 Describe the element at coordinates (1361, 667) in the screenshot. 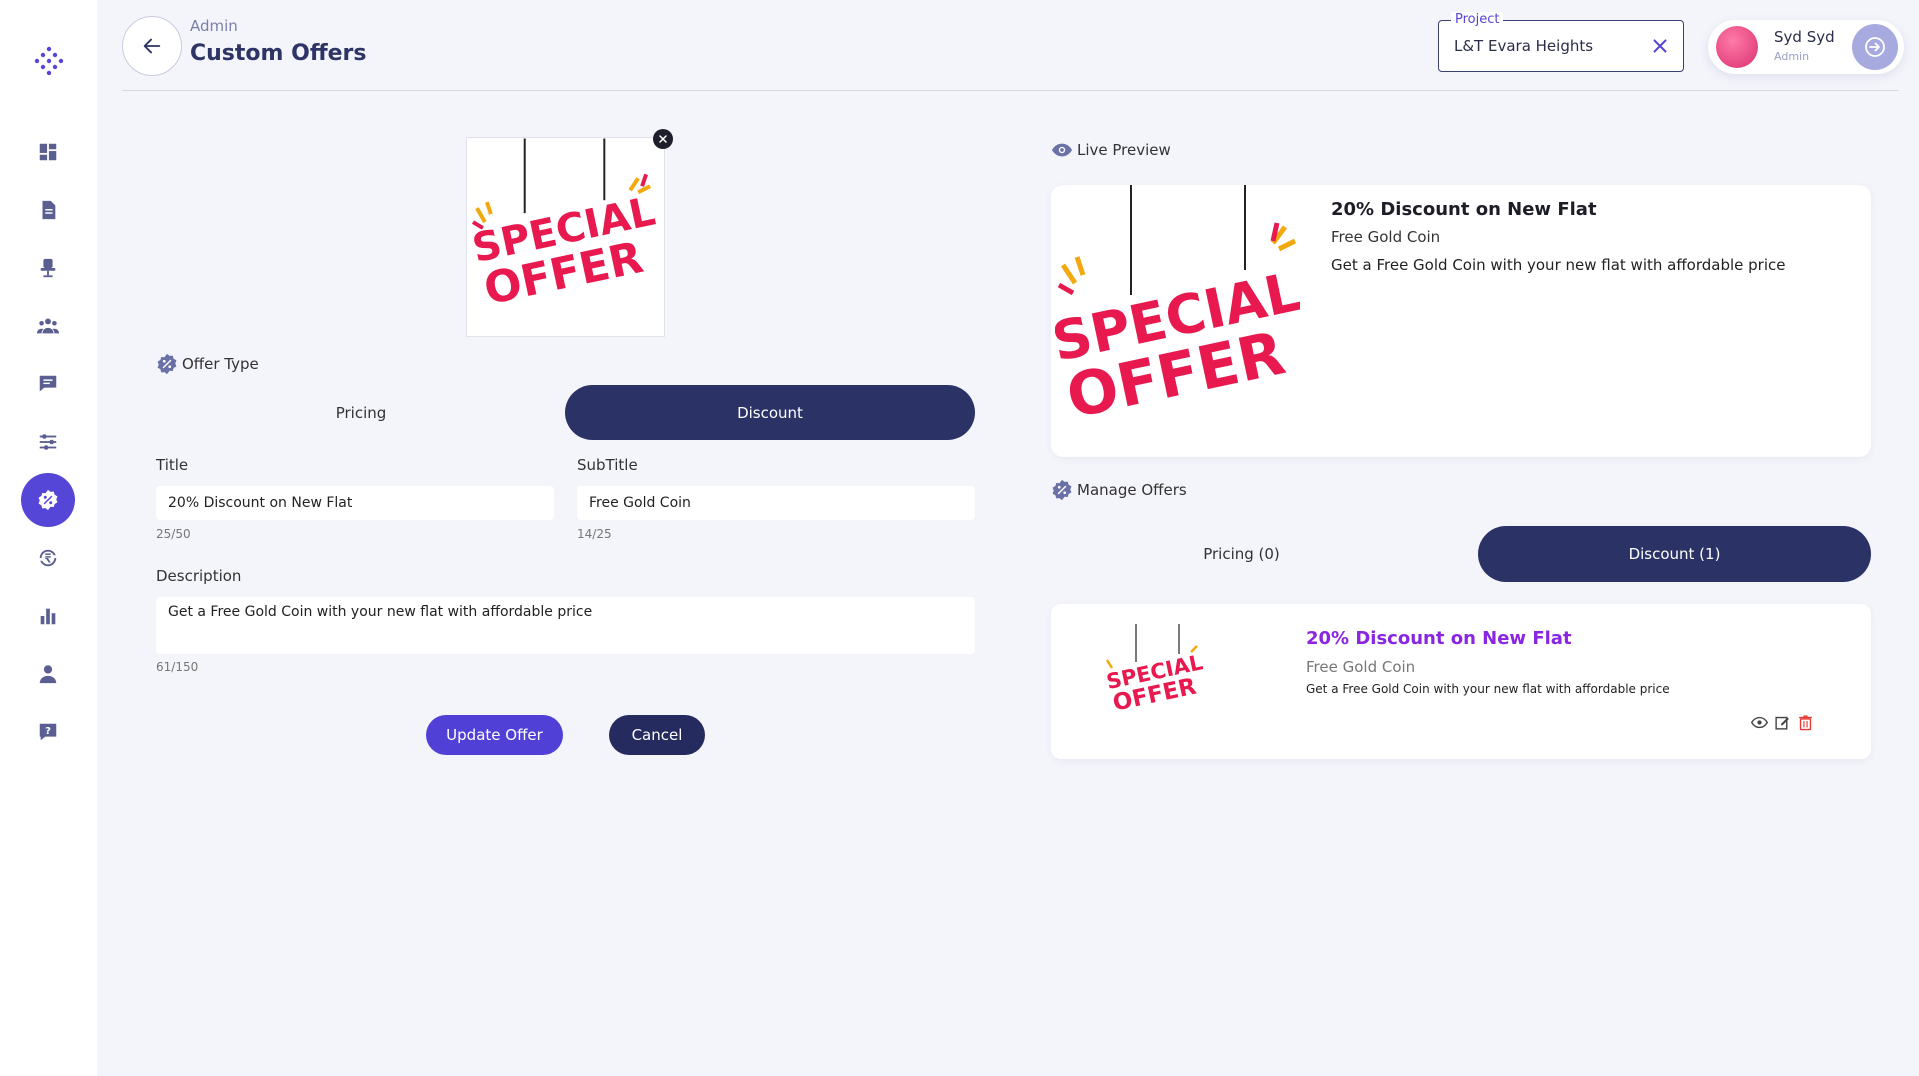

I see `offer-subtitle: Free Gold Coin` at that location.